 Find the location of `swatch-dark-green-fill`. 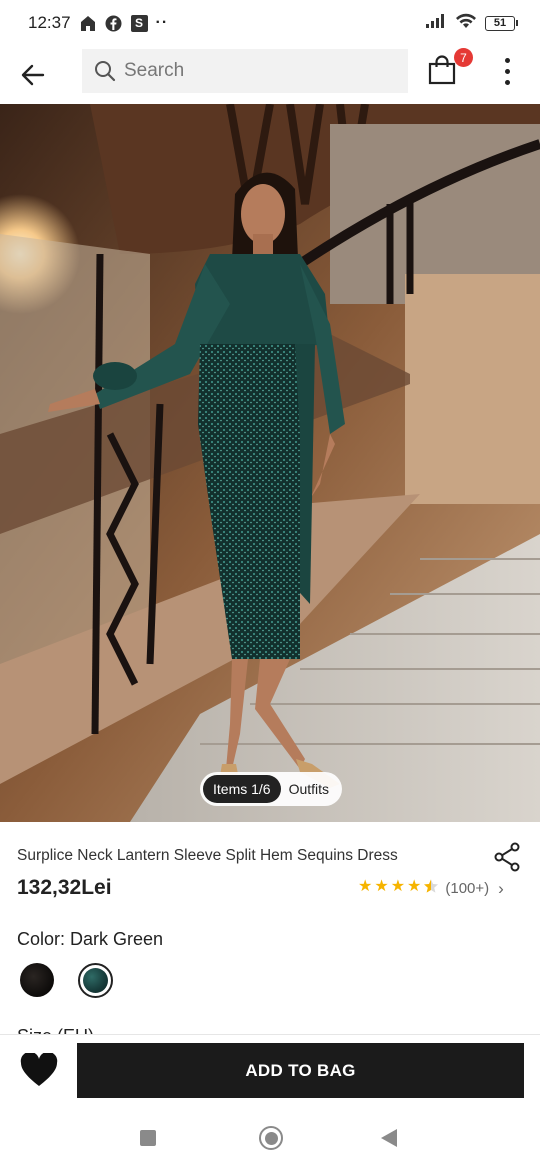

swatch-dark-green-fill is located at coordinates (95, 980).